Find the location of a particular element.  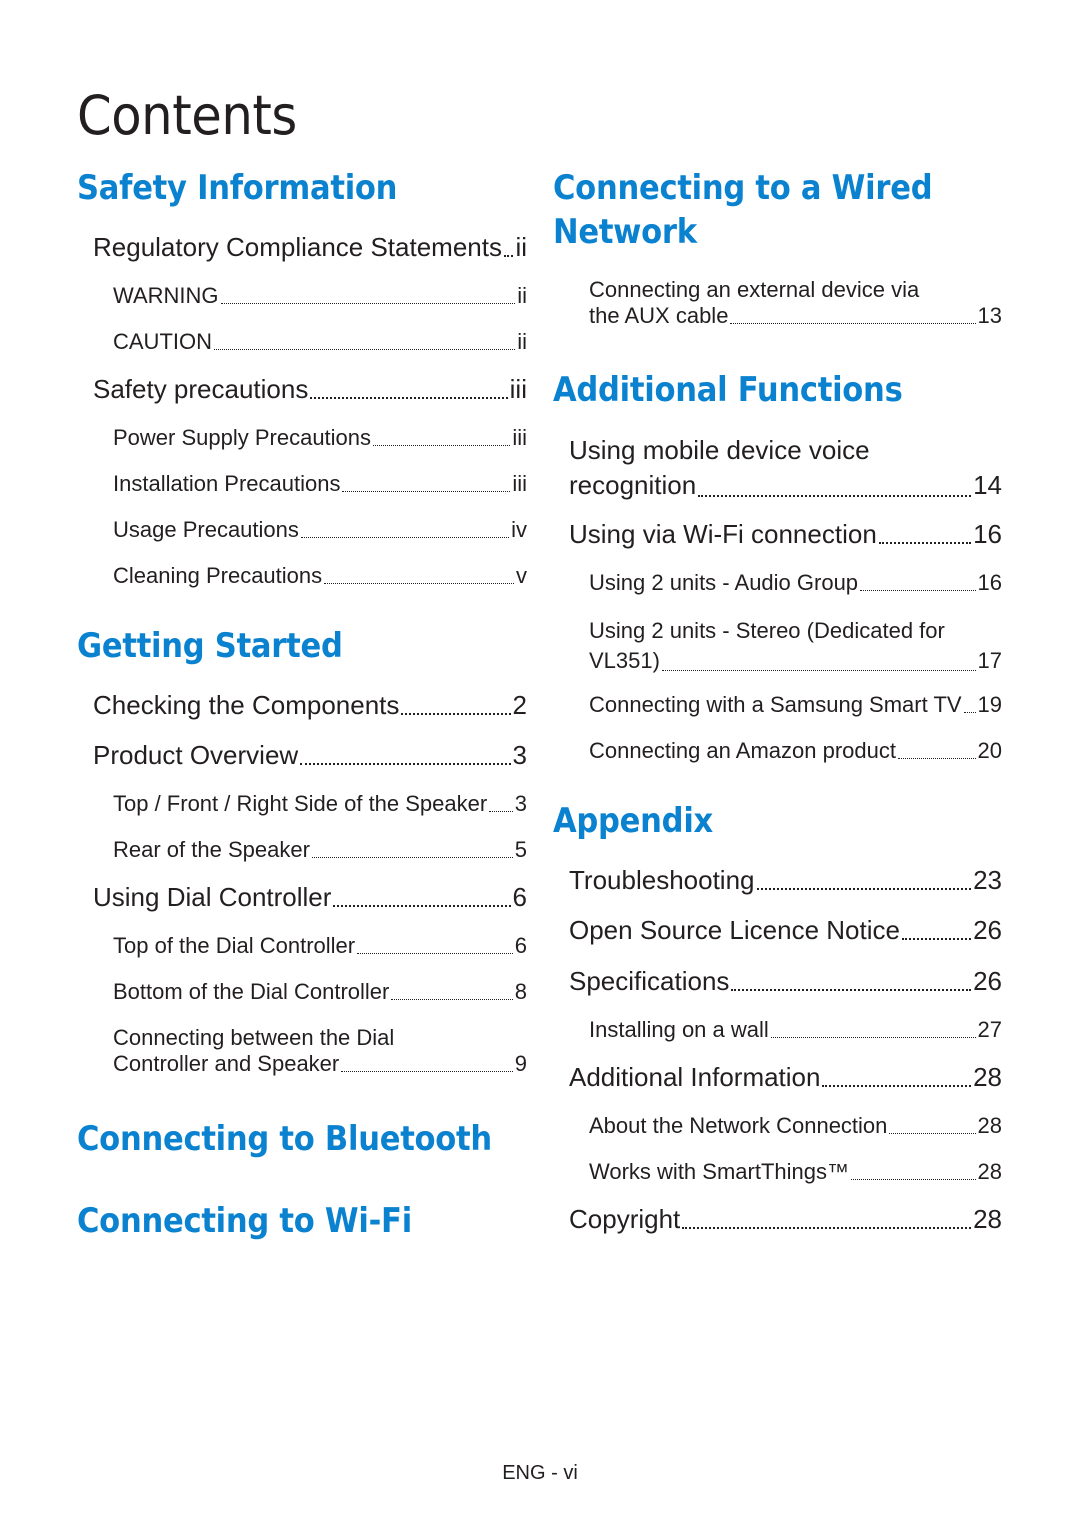

heading-connecting-bluetooth: Connecting to Bluetooth is located at coordinates (284, 1139).